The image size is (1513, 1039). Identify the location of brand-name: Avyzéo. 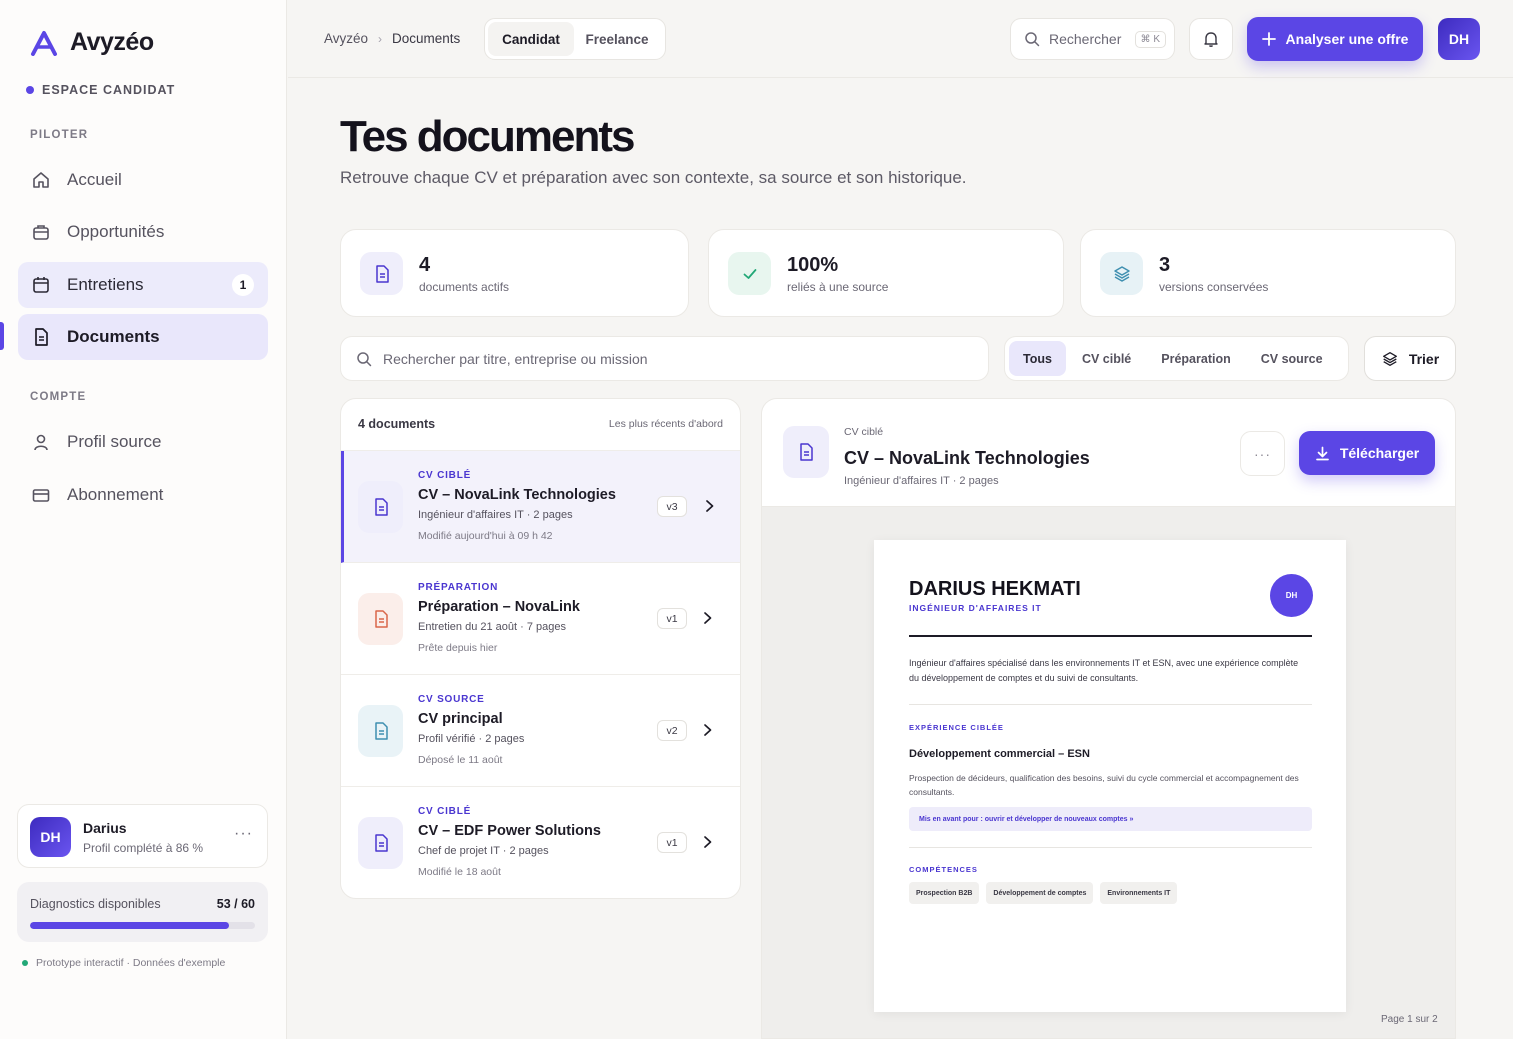
(112, 42).